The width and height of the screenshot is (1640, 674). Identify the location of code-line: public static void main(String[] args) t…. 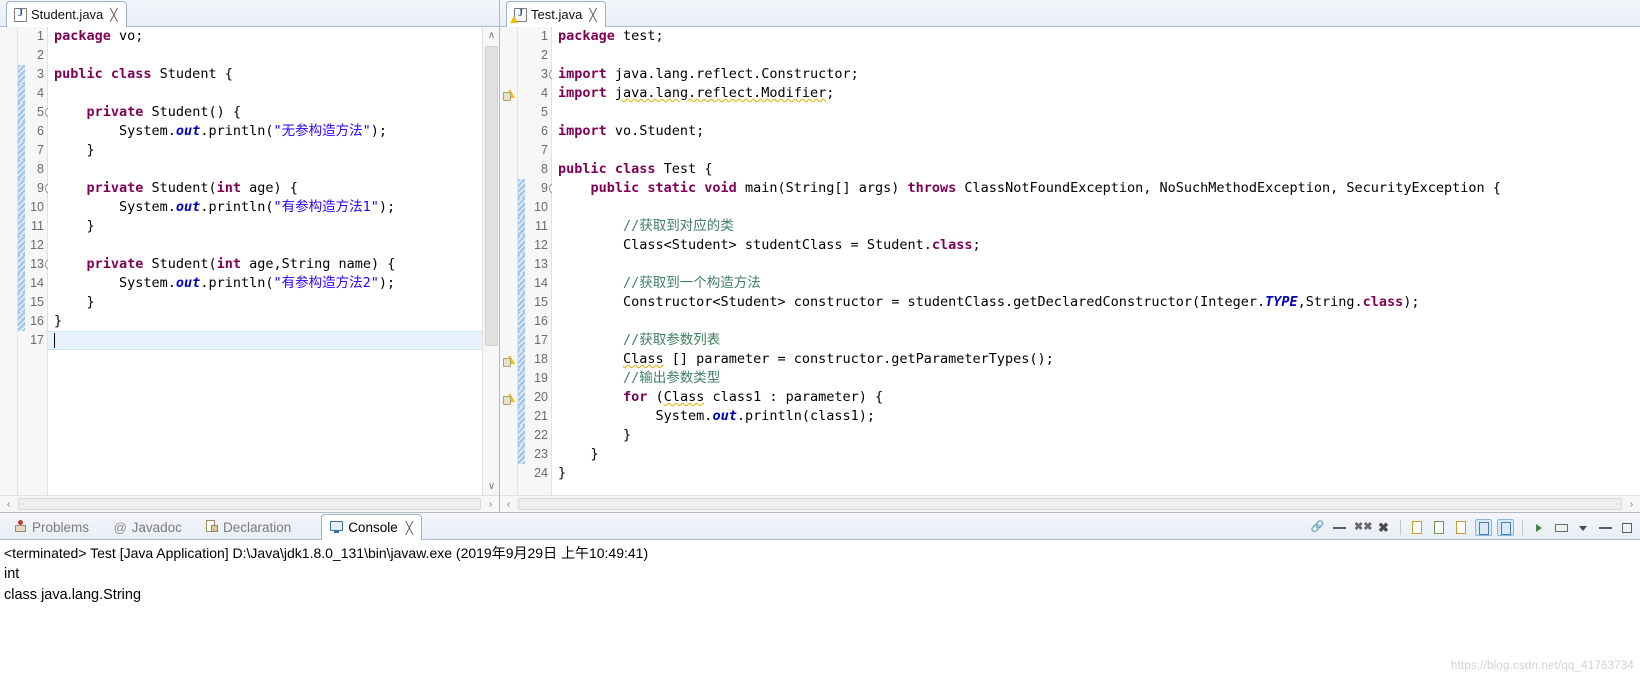
(1099, 188).